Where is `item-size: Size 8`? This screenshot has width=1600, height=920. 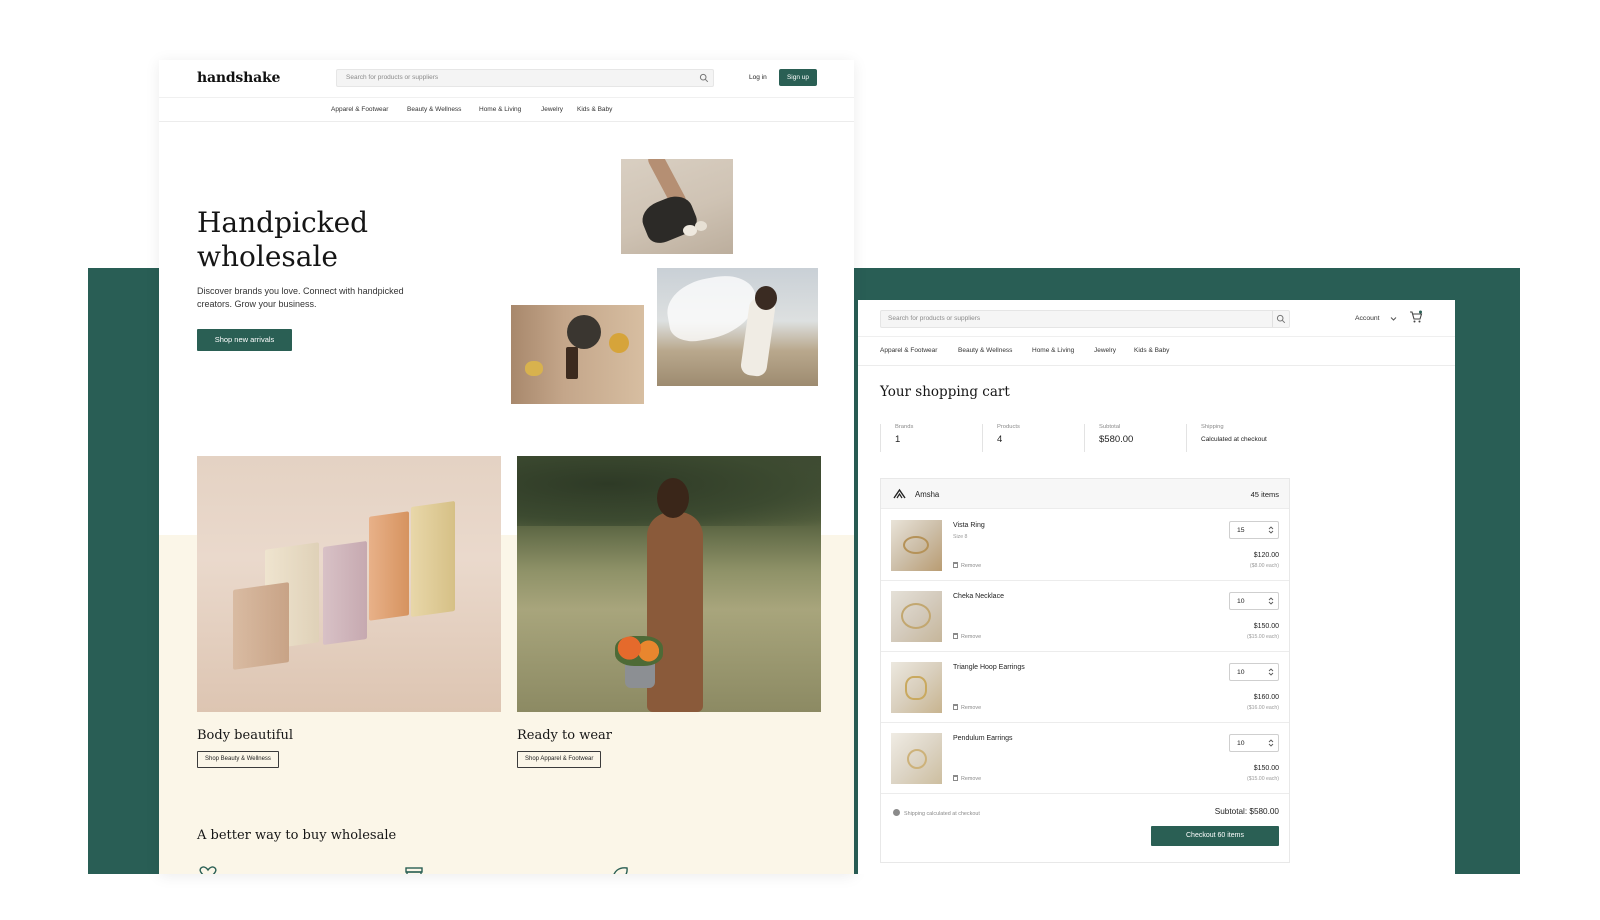
item-size: Size 8 is located at coordinates (960, 537).